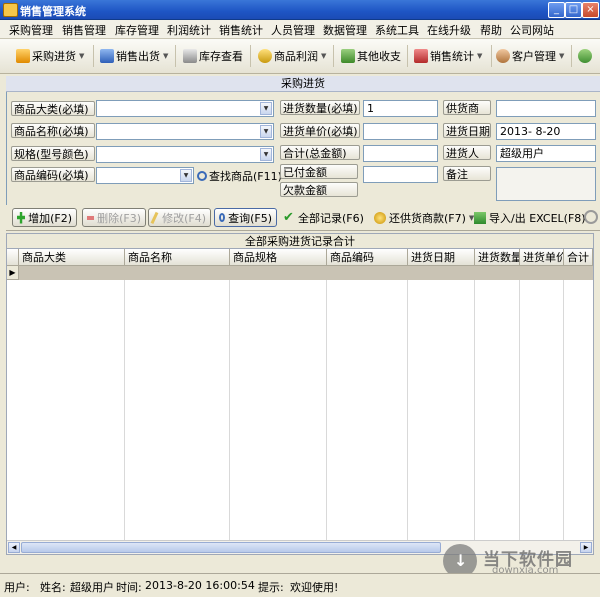 The height and width of the screenshot is (597, 600). I want to click on menu-help: 帮助, so click(491, 30).